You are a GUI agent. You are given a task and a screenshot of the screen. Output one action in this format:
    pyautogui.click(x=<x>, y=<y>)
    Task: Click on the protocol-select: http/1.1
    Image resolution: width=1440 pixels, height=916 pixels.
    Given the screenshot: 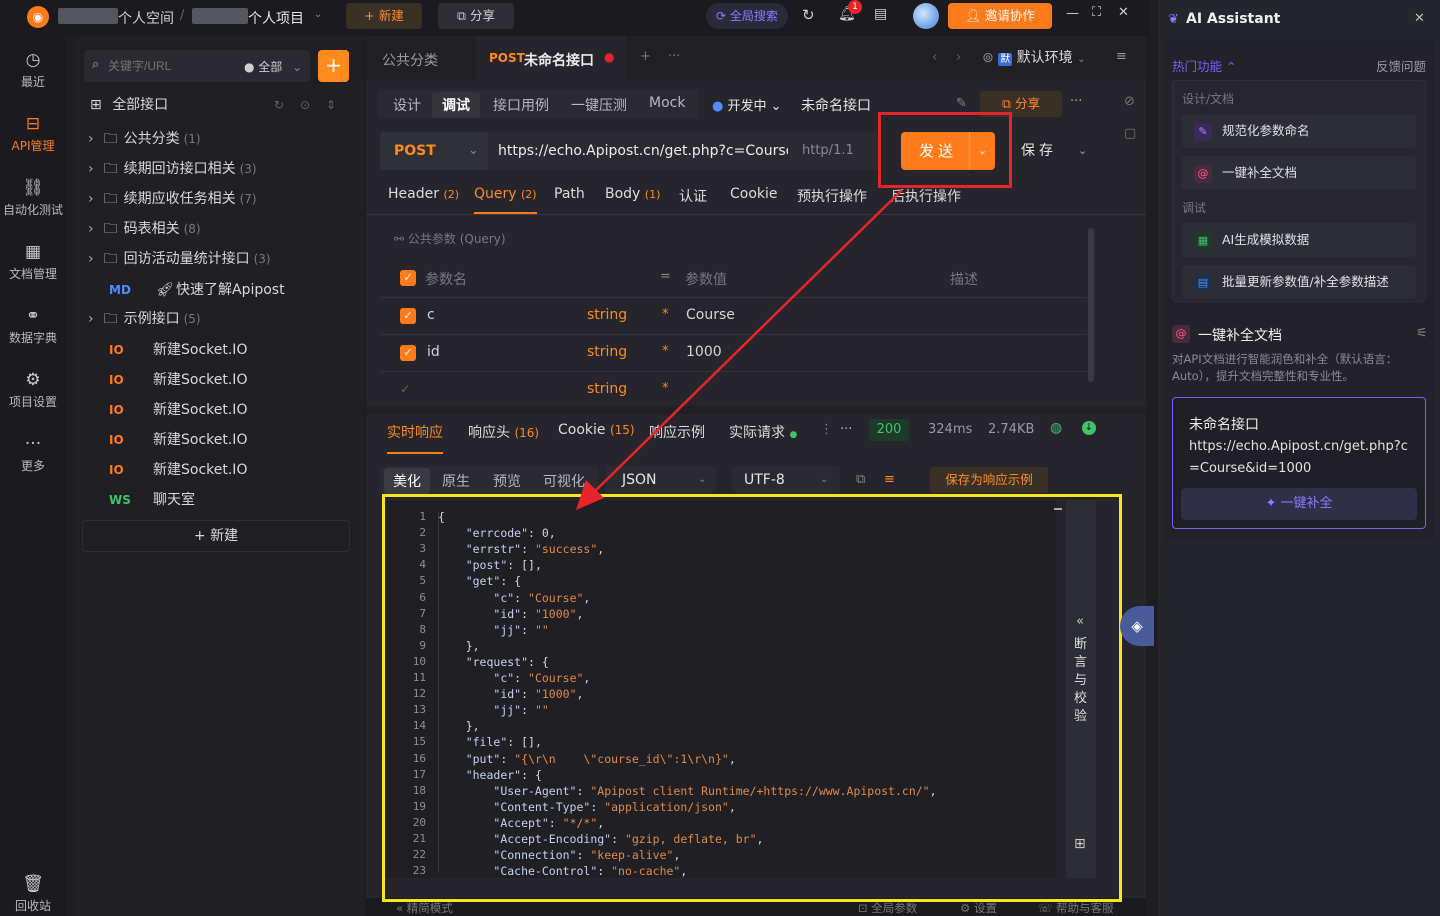 What is the action you would take?
    pyautogui.click(x=828, y=150)
    